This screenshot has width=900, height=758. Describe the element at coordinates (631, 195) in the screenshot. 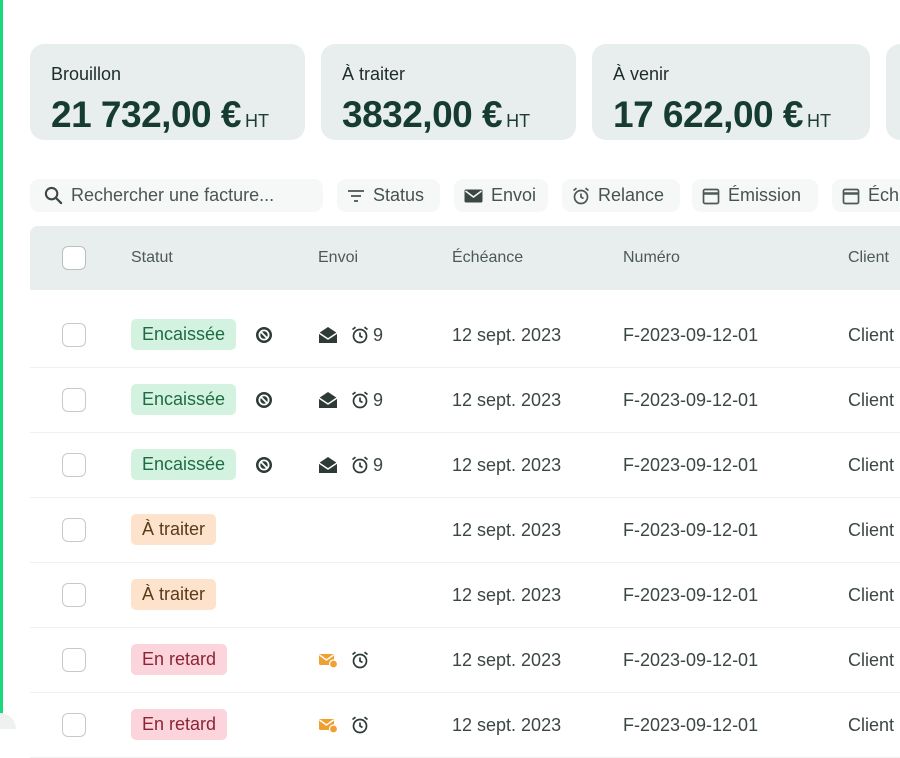

I see `filter-relance-label: Relance` at that location.